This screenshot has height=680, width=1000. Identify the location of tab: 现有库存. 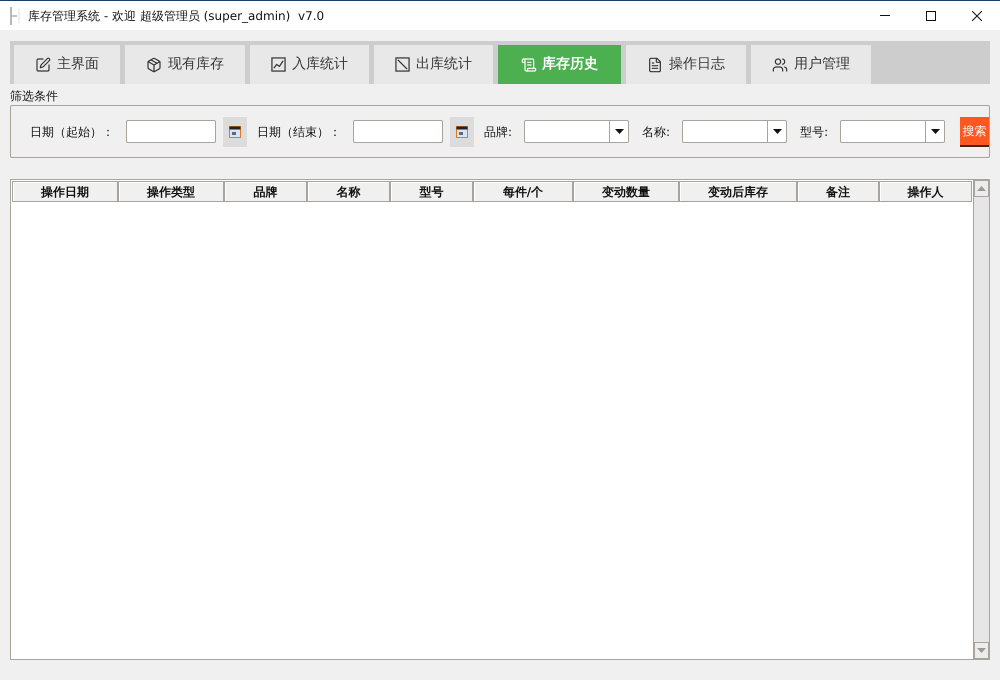
(185, 64).